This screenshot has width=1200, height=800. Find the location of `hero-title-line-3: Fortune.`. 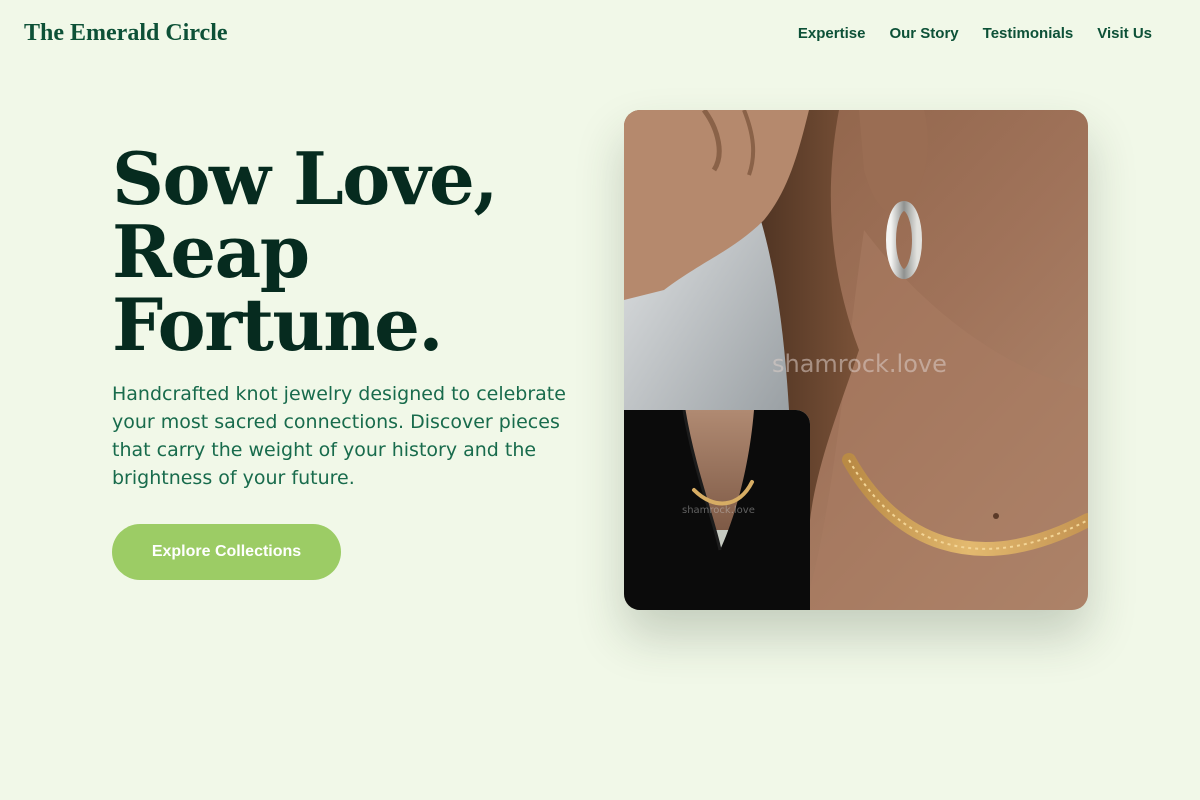

hero-title-line-3: Fortune. is located at coordinates (277, 324).